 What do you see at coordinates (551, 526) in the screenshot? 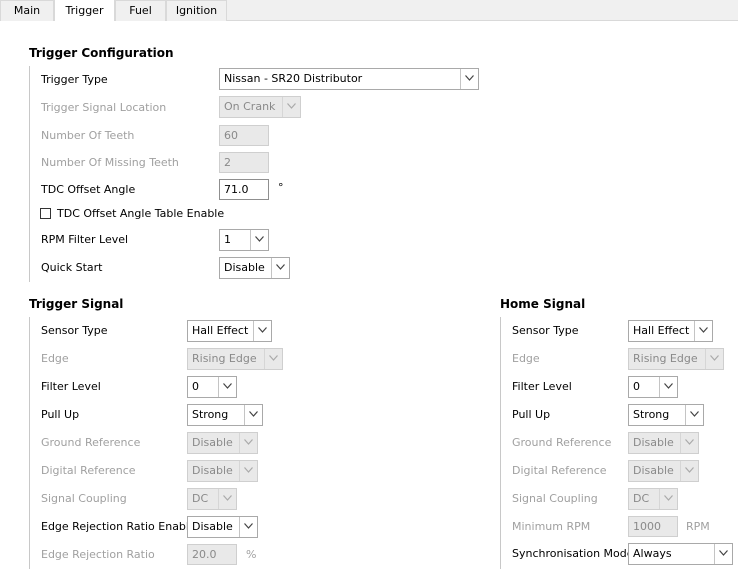
I see `home-min-rpm-label: Minimum RPM` at bounding box center [551, 526].